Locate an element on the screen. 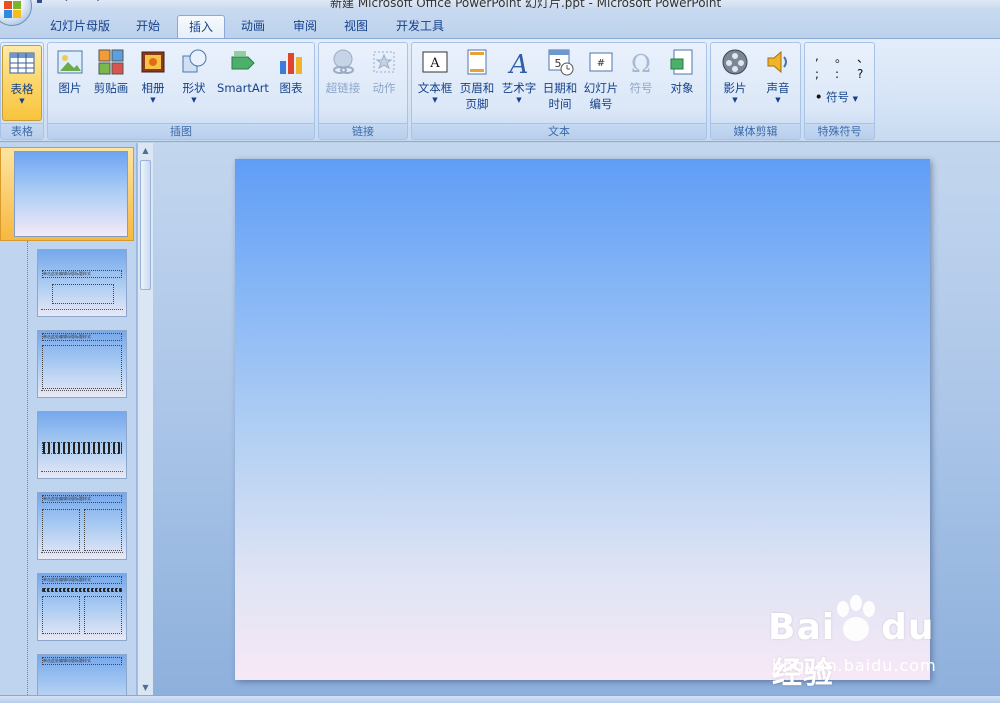 The width and height of the screenshot is (1000, 703). chart-button: 图表 is located at coordinates (291, 70).